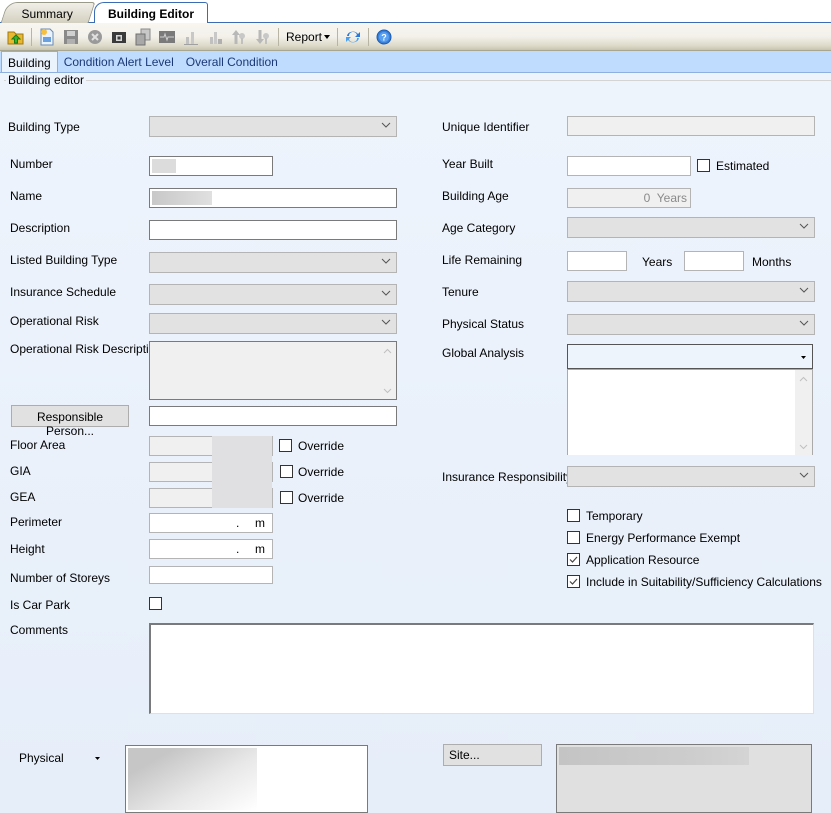  Describe the element at coordinates (415, 37) in the screenshot. I see `toolbar: Report ?` at that location.